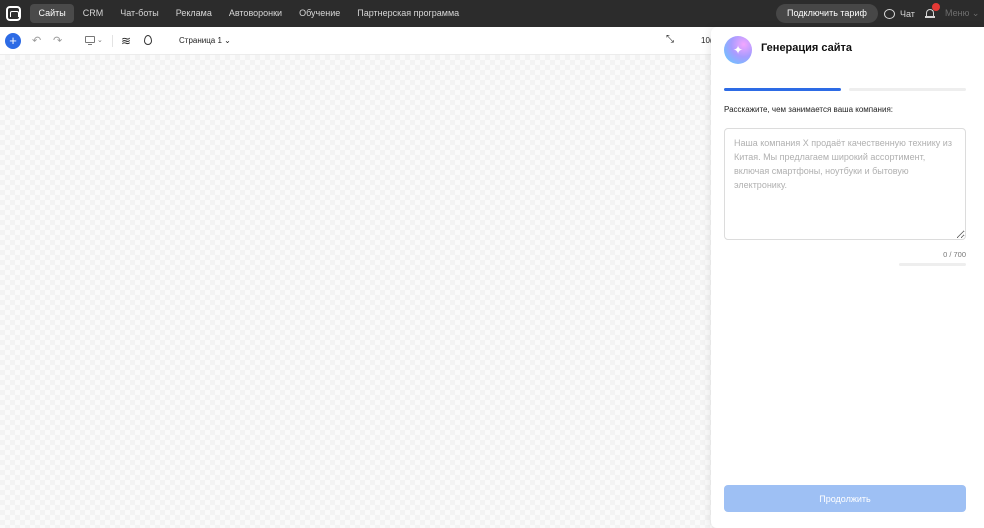  I want to click on nav-item-crm: CRM, so click(93, 13).